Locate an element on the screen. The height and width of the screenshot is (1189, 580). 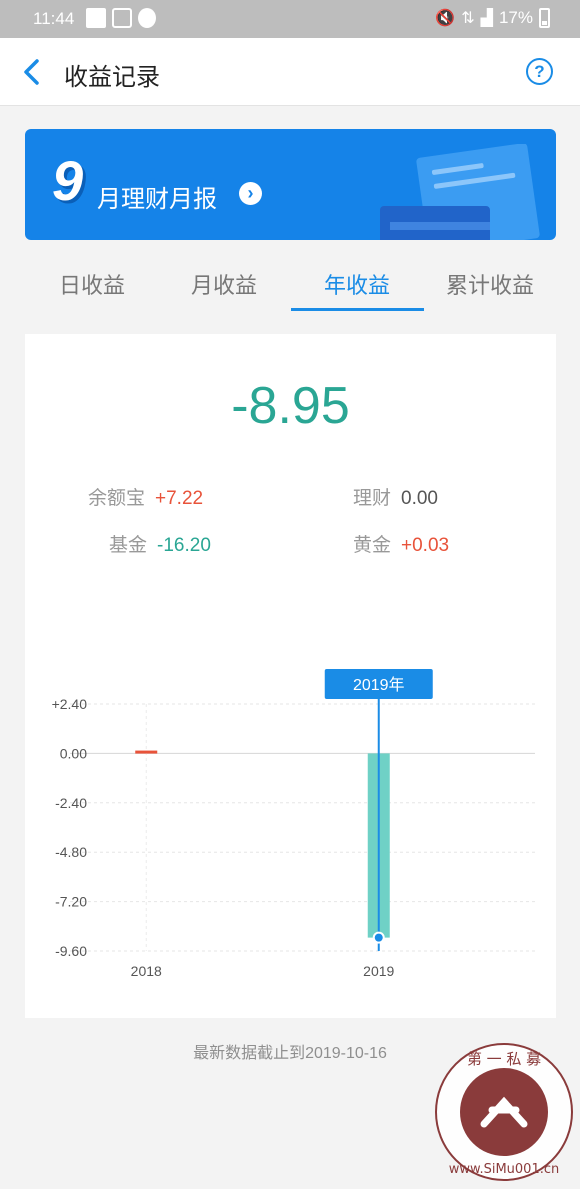
x-tick-label: 2018 is located at coordinates (146, 971).